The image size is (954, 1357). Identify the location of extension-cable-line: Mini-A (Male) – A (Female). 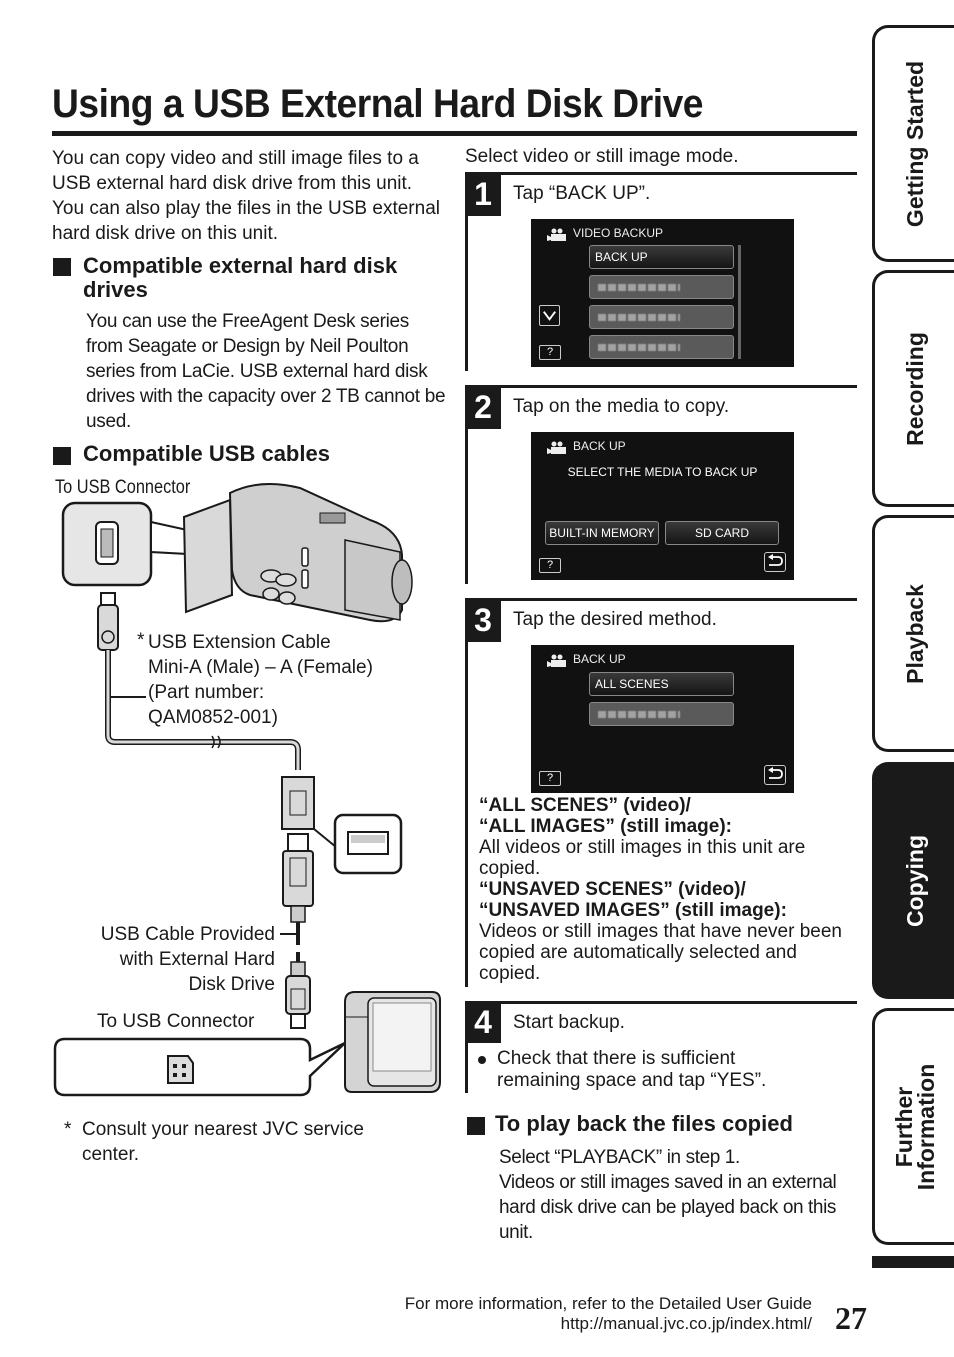
(260, 667).